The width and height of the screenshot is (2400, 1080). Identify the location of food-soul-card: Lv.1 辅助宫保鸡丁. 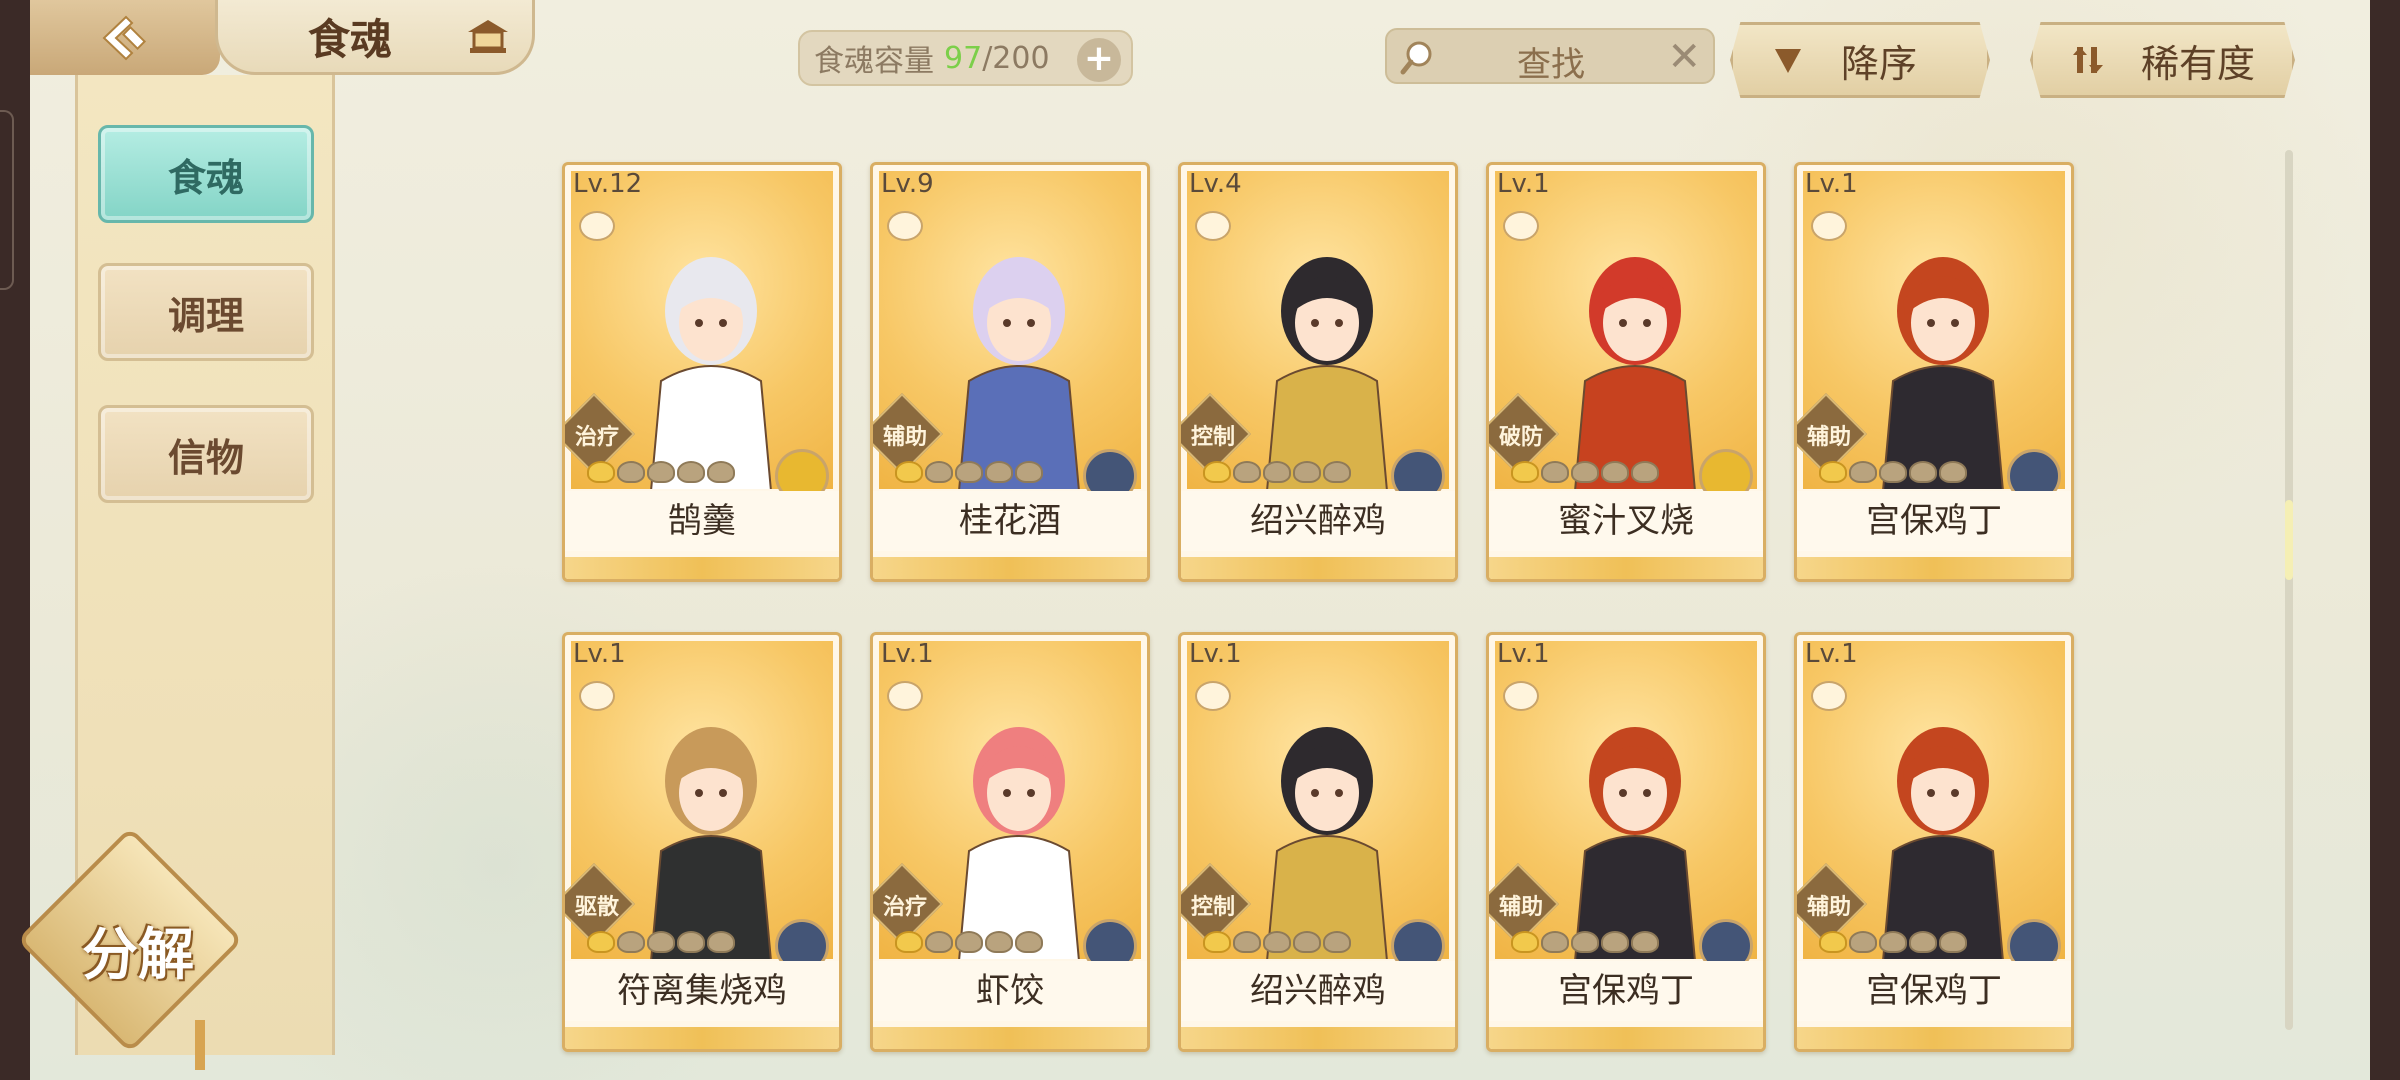
(1934, 842).